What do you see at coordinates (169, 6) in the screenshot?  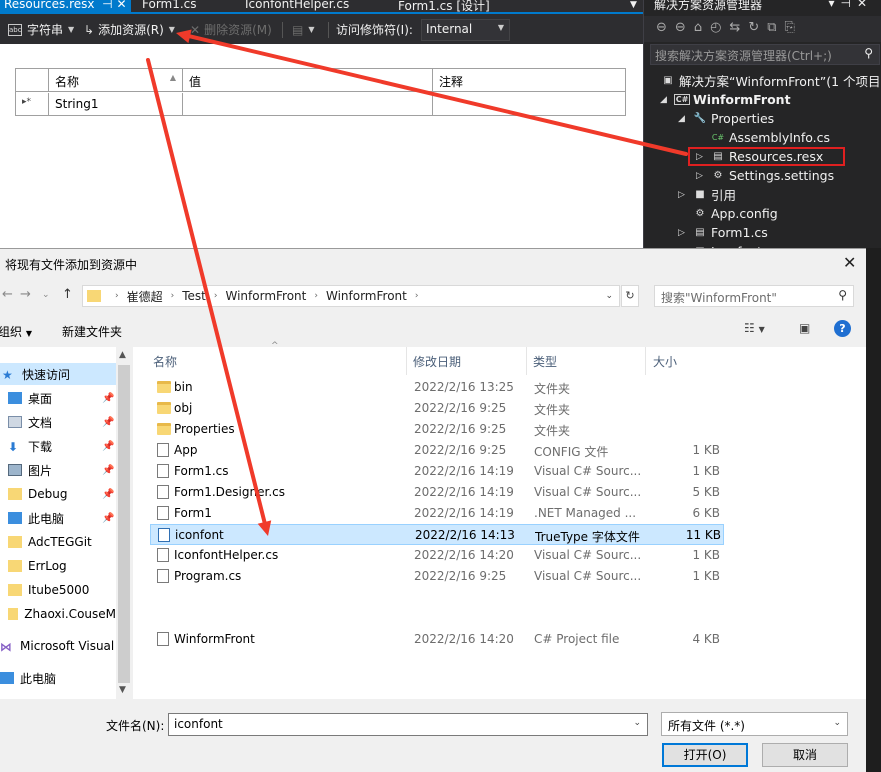 I see `tab-form1-cs: Form1.cs` at bounding box center [169, 6].